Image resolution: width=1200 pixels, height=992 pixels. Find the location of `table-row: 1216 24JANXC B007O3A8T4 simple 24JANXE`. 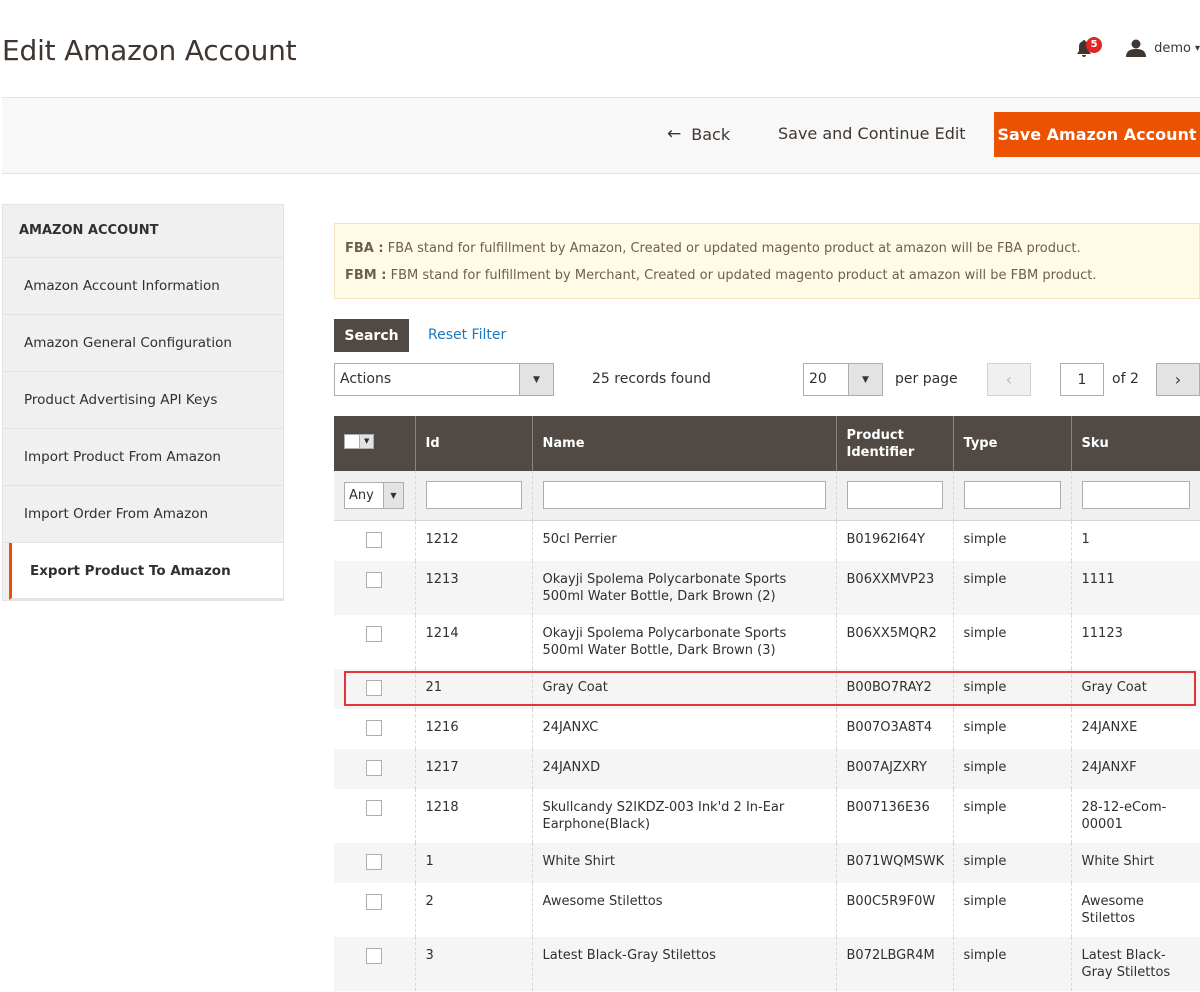

table-row: 1216 24JANXC B007O3A8T4 simple 24JANXE is located at coordinates (767, 729).